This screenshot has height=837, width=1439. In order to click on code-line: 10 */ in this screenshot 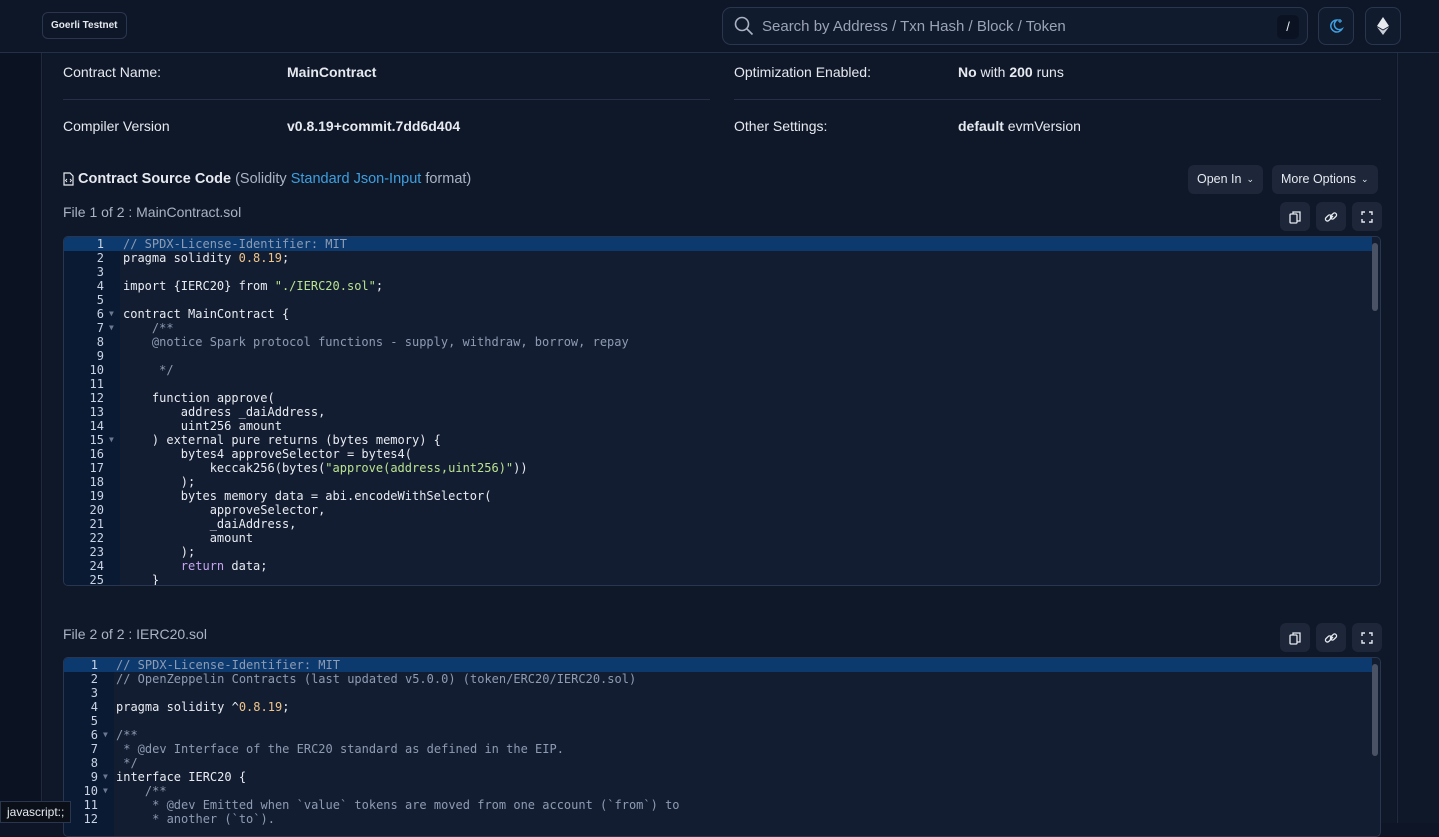, I will do `click(718, 370)`.